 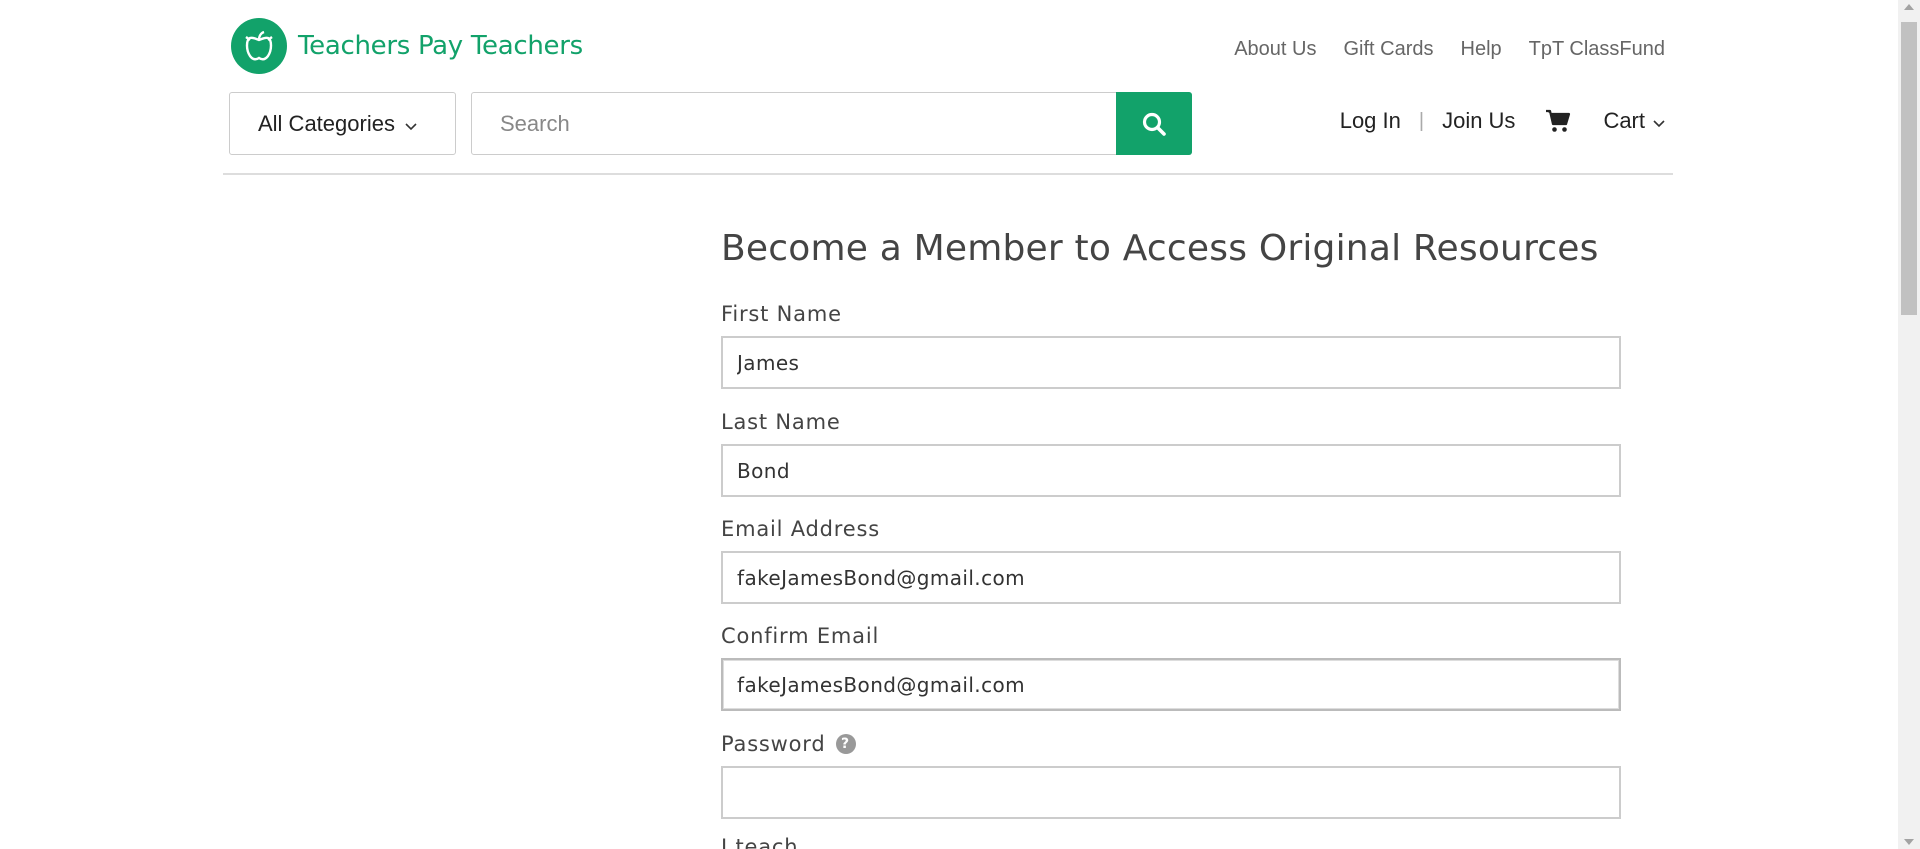 I want to click on cart-icon, so click(x=1558, y=121).